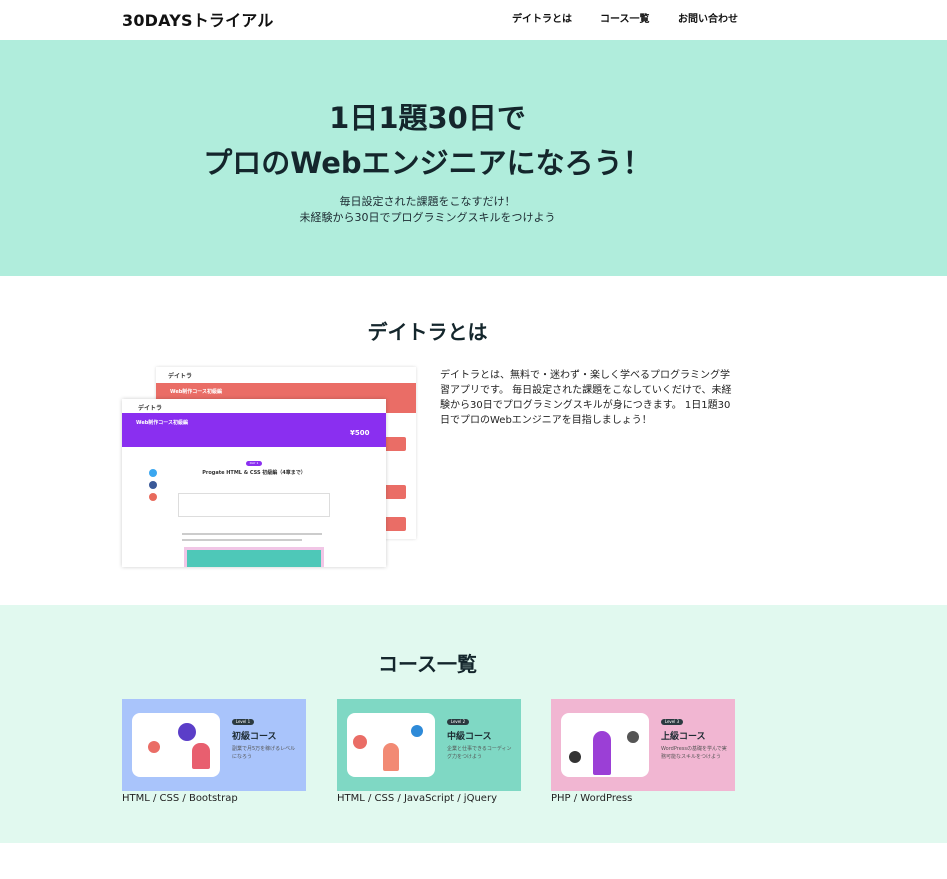 This screenshot has height=879, width=947. Describe the element at coordinates (360, 433) in the screenshot. I see `screenshot-price: ¥500` at that location.